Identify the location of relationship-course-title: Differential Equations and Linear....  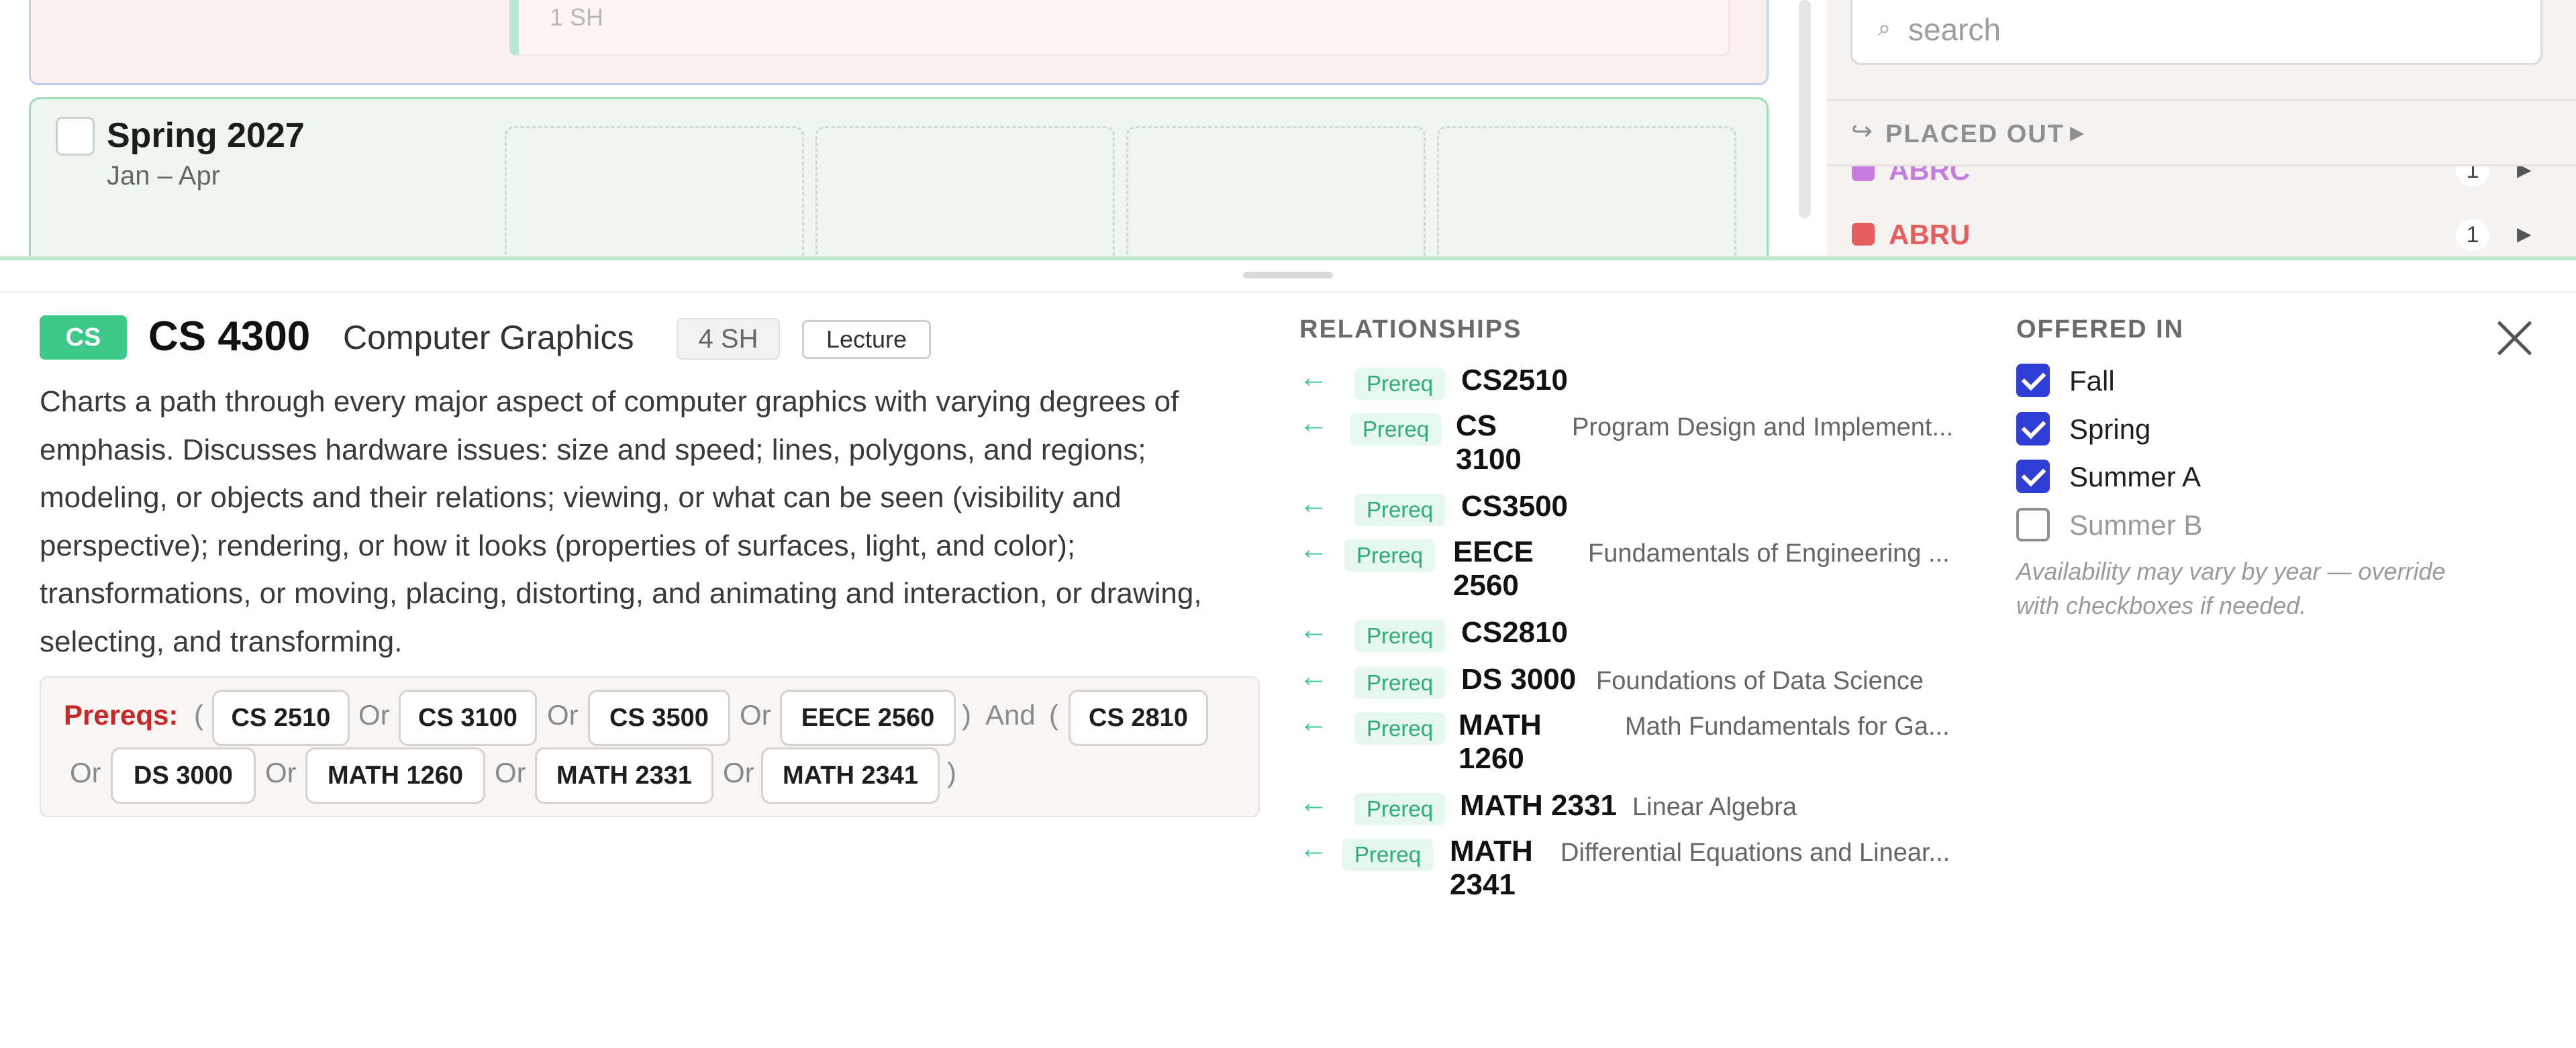
(1755, 853).